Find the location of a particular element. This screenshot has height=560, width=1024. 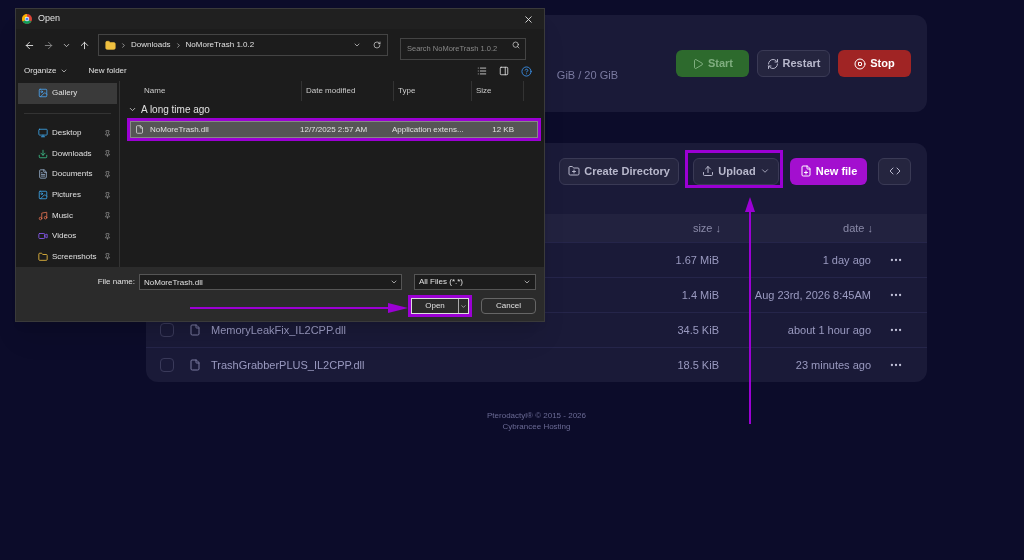

file-name-label: File name: is located at coordinates (116, 282).